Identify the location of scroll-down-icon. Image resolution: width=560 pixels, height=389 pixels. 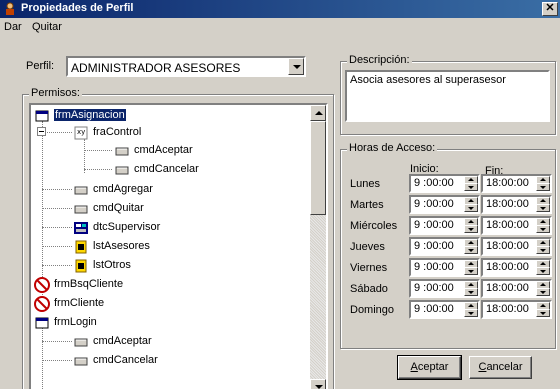
(318, 384).